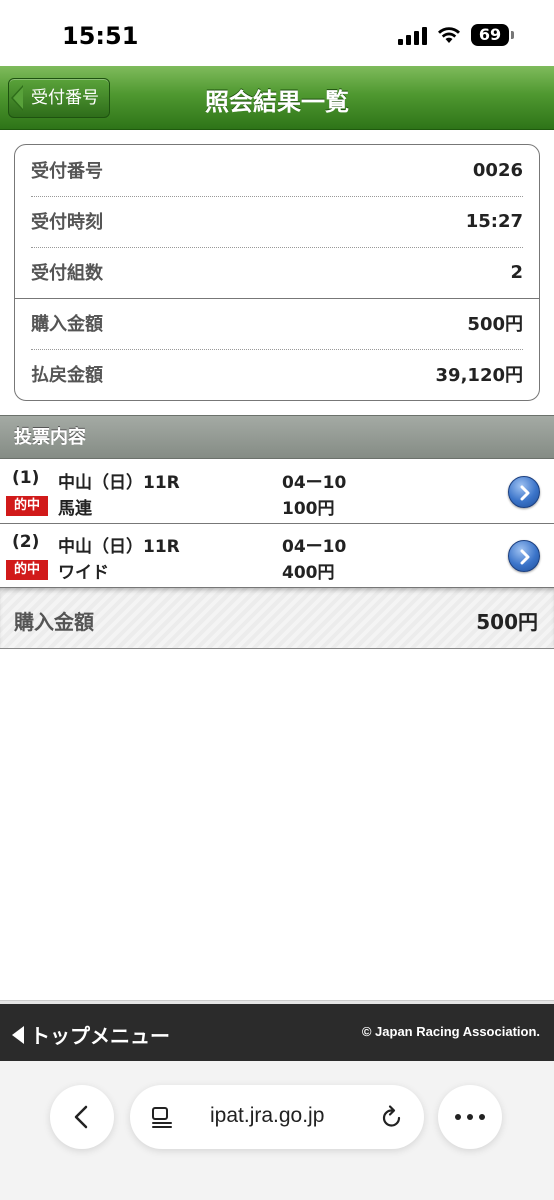 The image size is (554, 1200). Describe the element at coordinates (277, 556) in the screenshot. I see `bet-row: (2) 中山（日）11R 04ー10 的中 ワイド 400円` at that location.